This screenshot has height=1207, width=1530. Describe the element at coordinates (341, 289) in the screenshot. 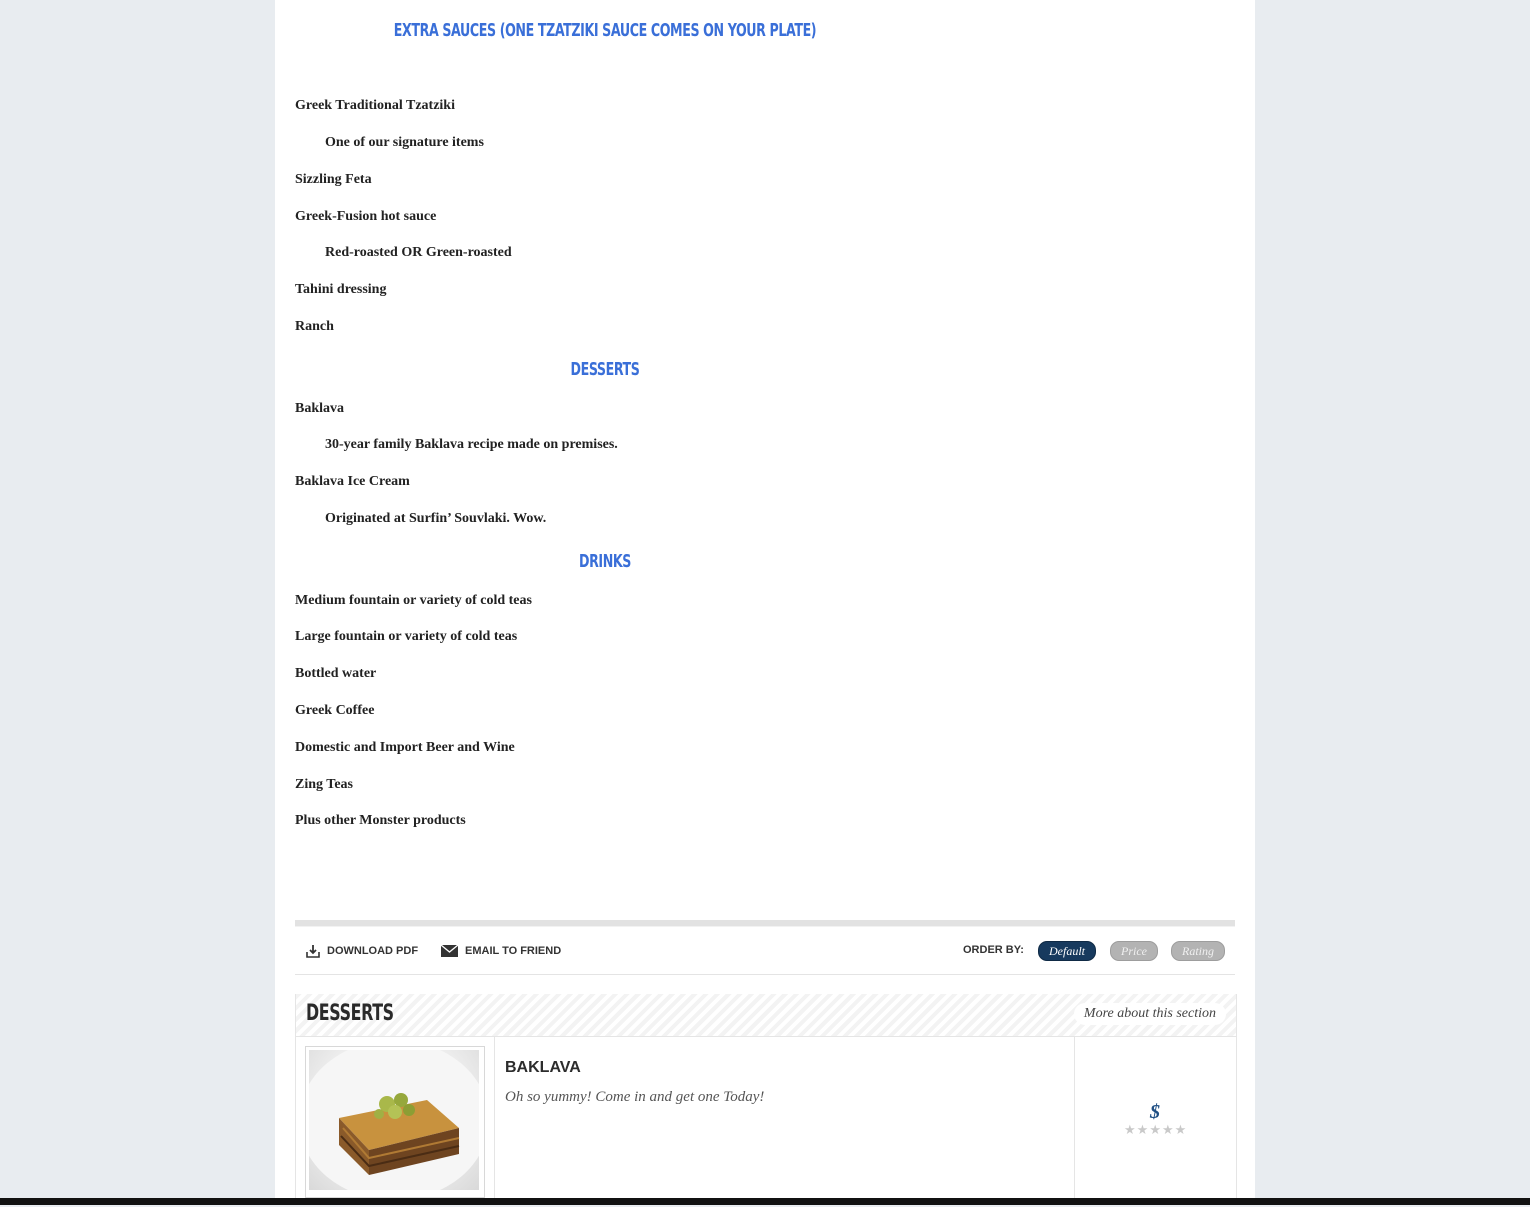

I see `menu-item: Tahini dressing` at that location.